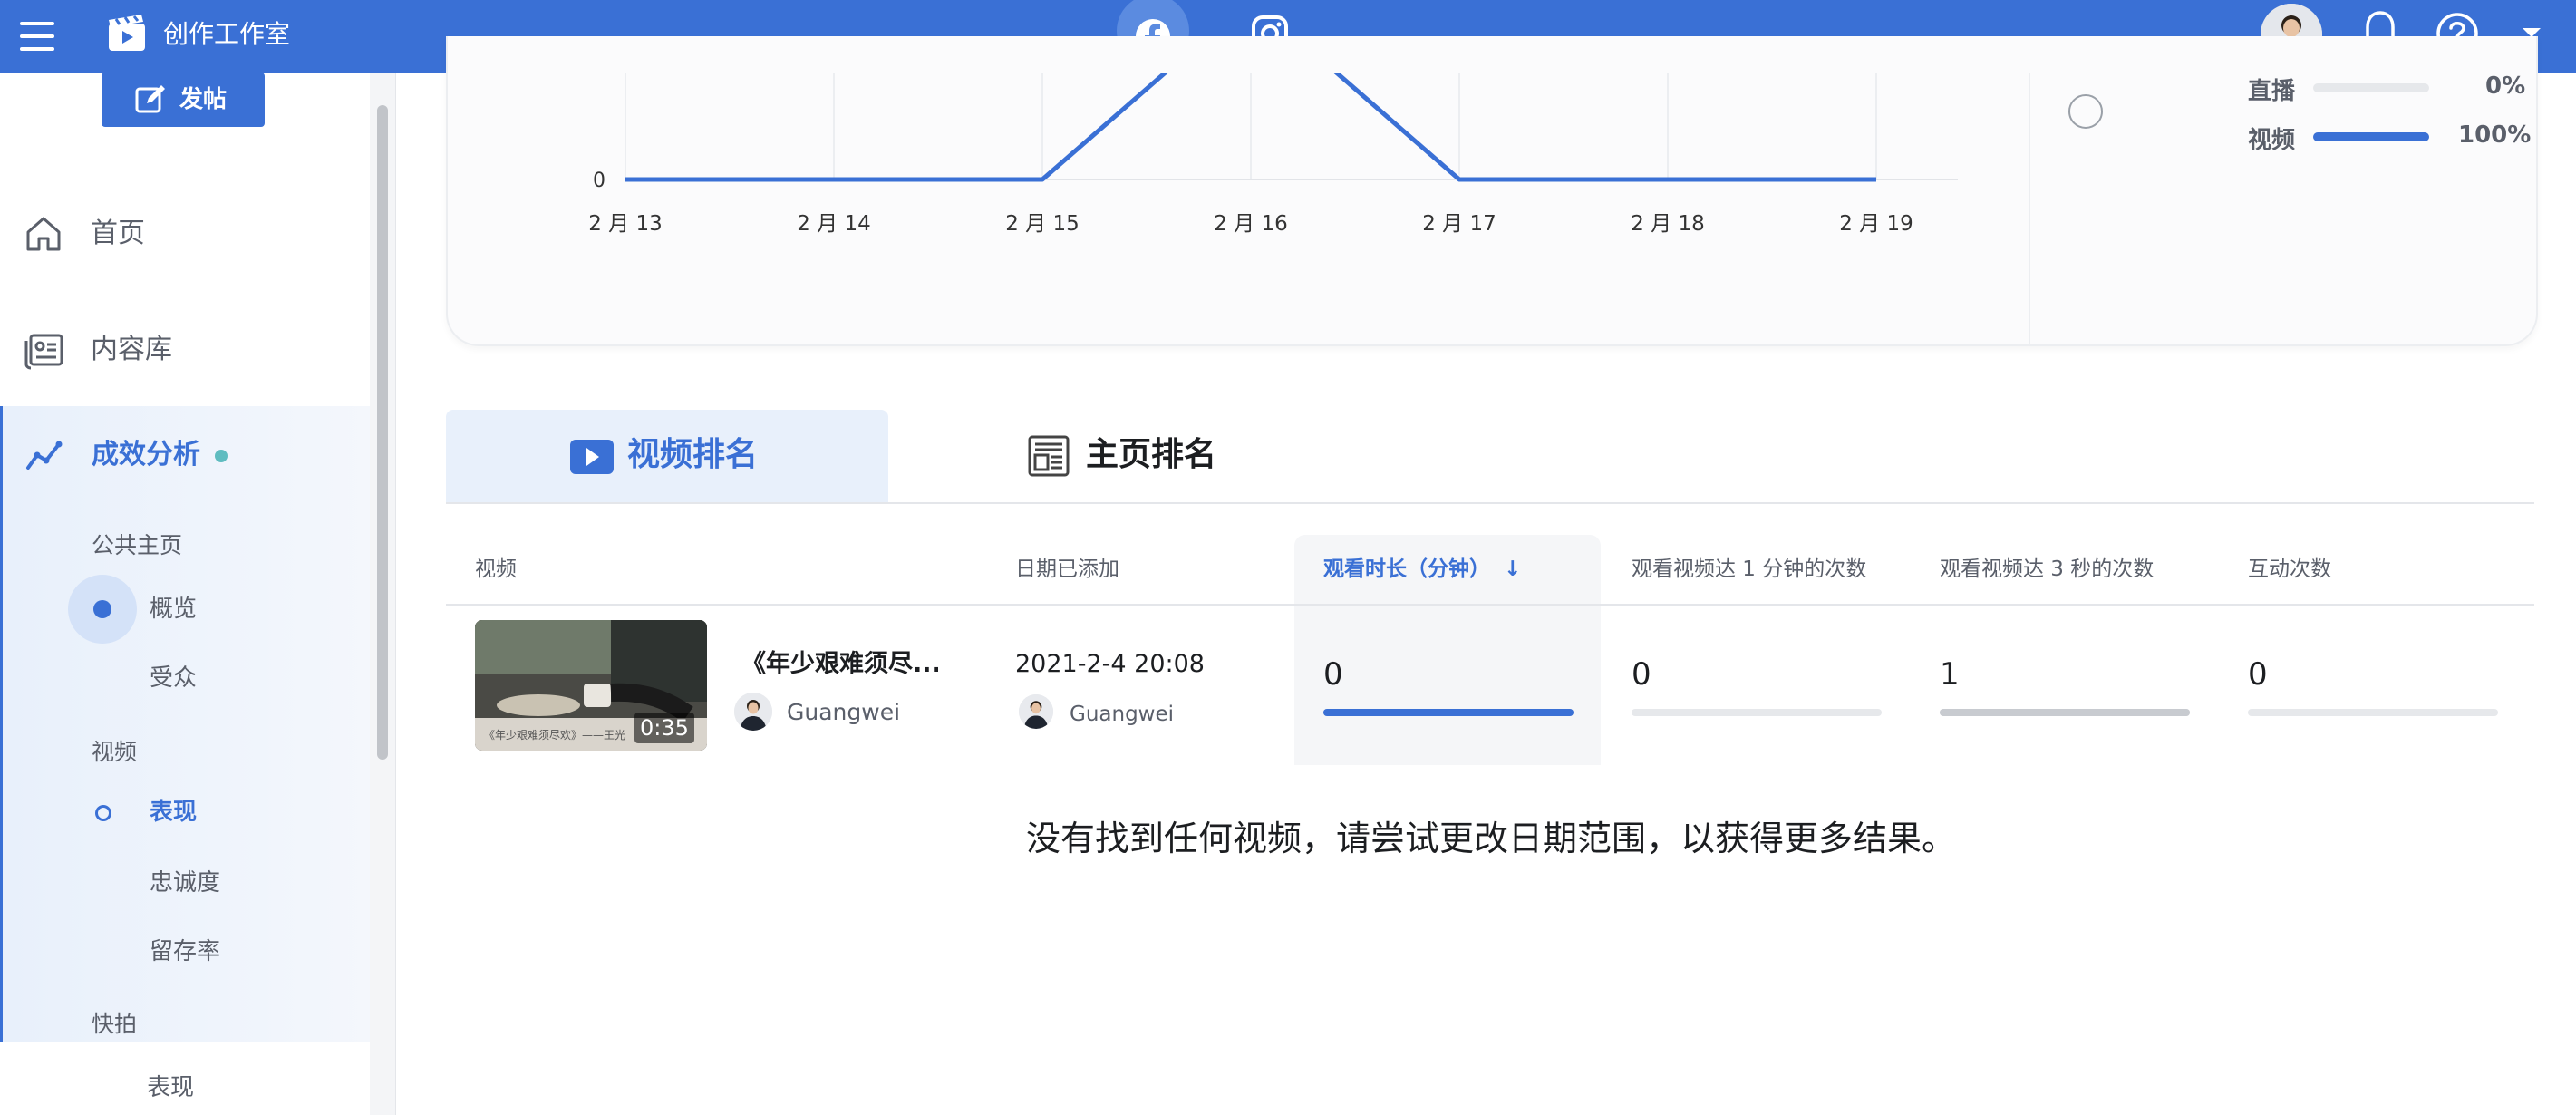 The width and height of the screenshot is (2576, 1115). What do you see at coordinates (2371, 87) in the screenshot?
I see `legend-bar-live` at bounding box center [2371, 87].